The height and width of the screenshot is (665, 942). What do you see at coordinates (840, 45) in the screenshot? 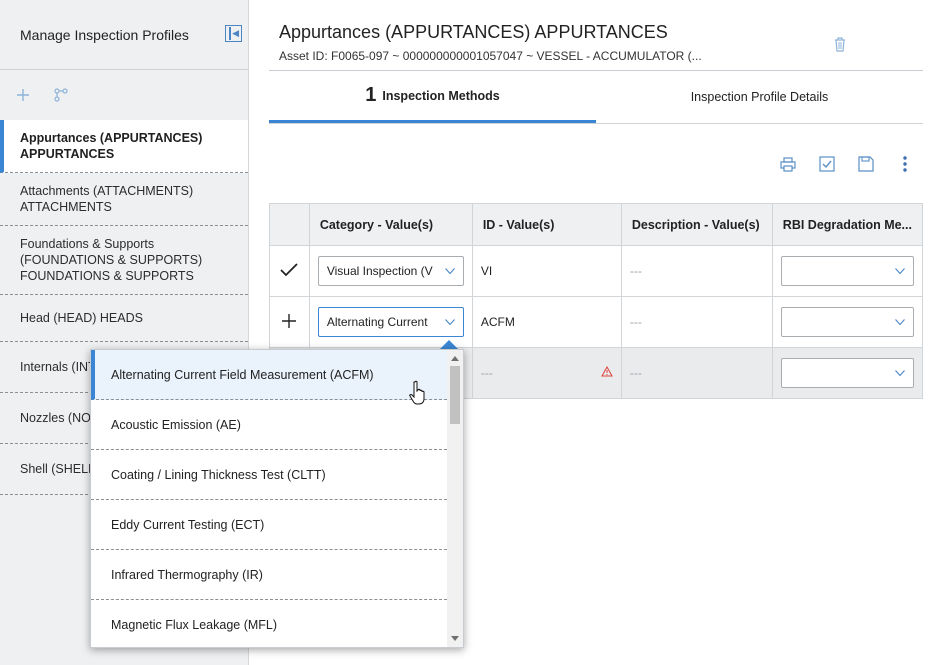
I see `trash-icon` at bounding box center [840, 45].